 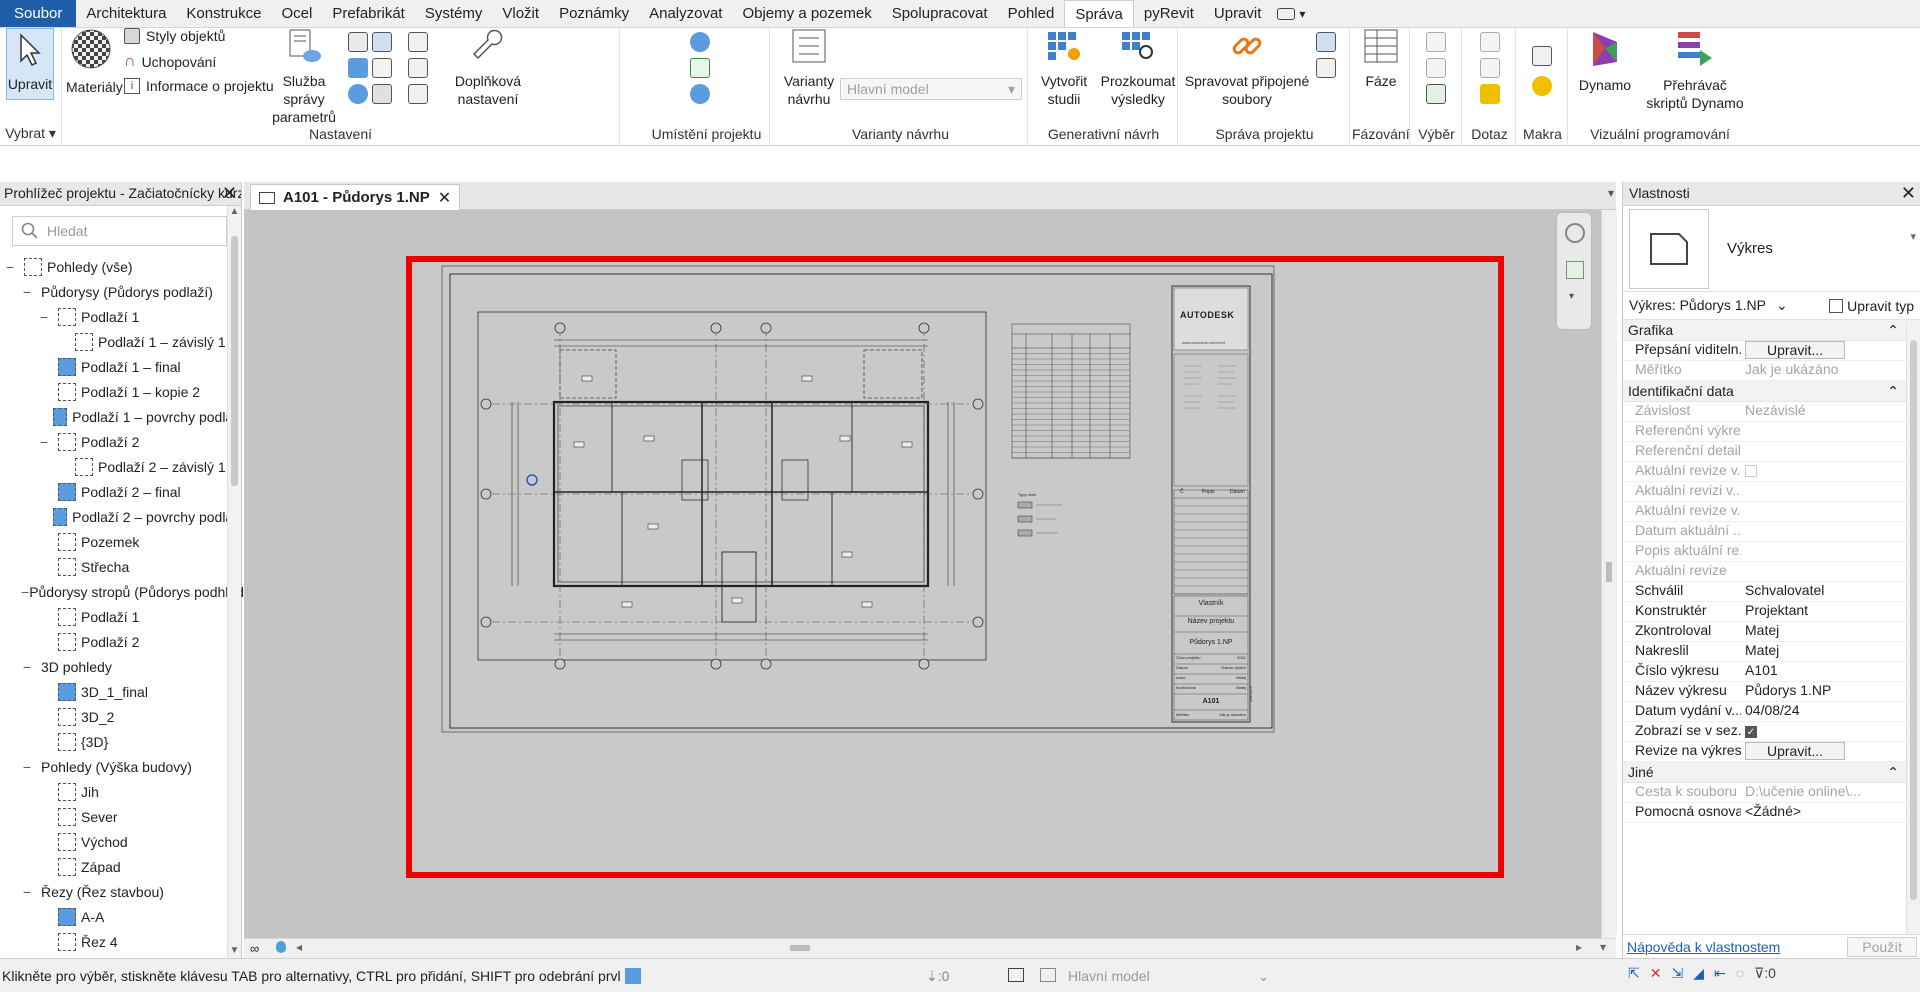 What do you see at coordinates (120, 466) in the screenshot?
I see `browser-tree-item: Podlaží 2 – závislý 1` at bounding box center [120, 466].